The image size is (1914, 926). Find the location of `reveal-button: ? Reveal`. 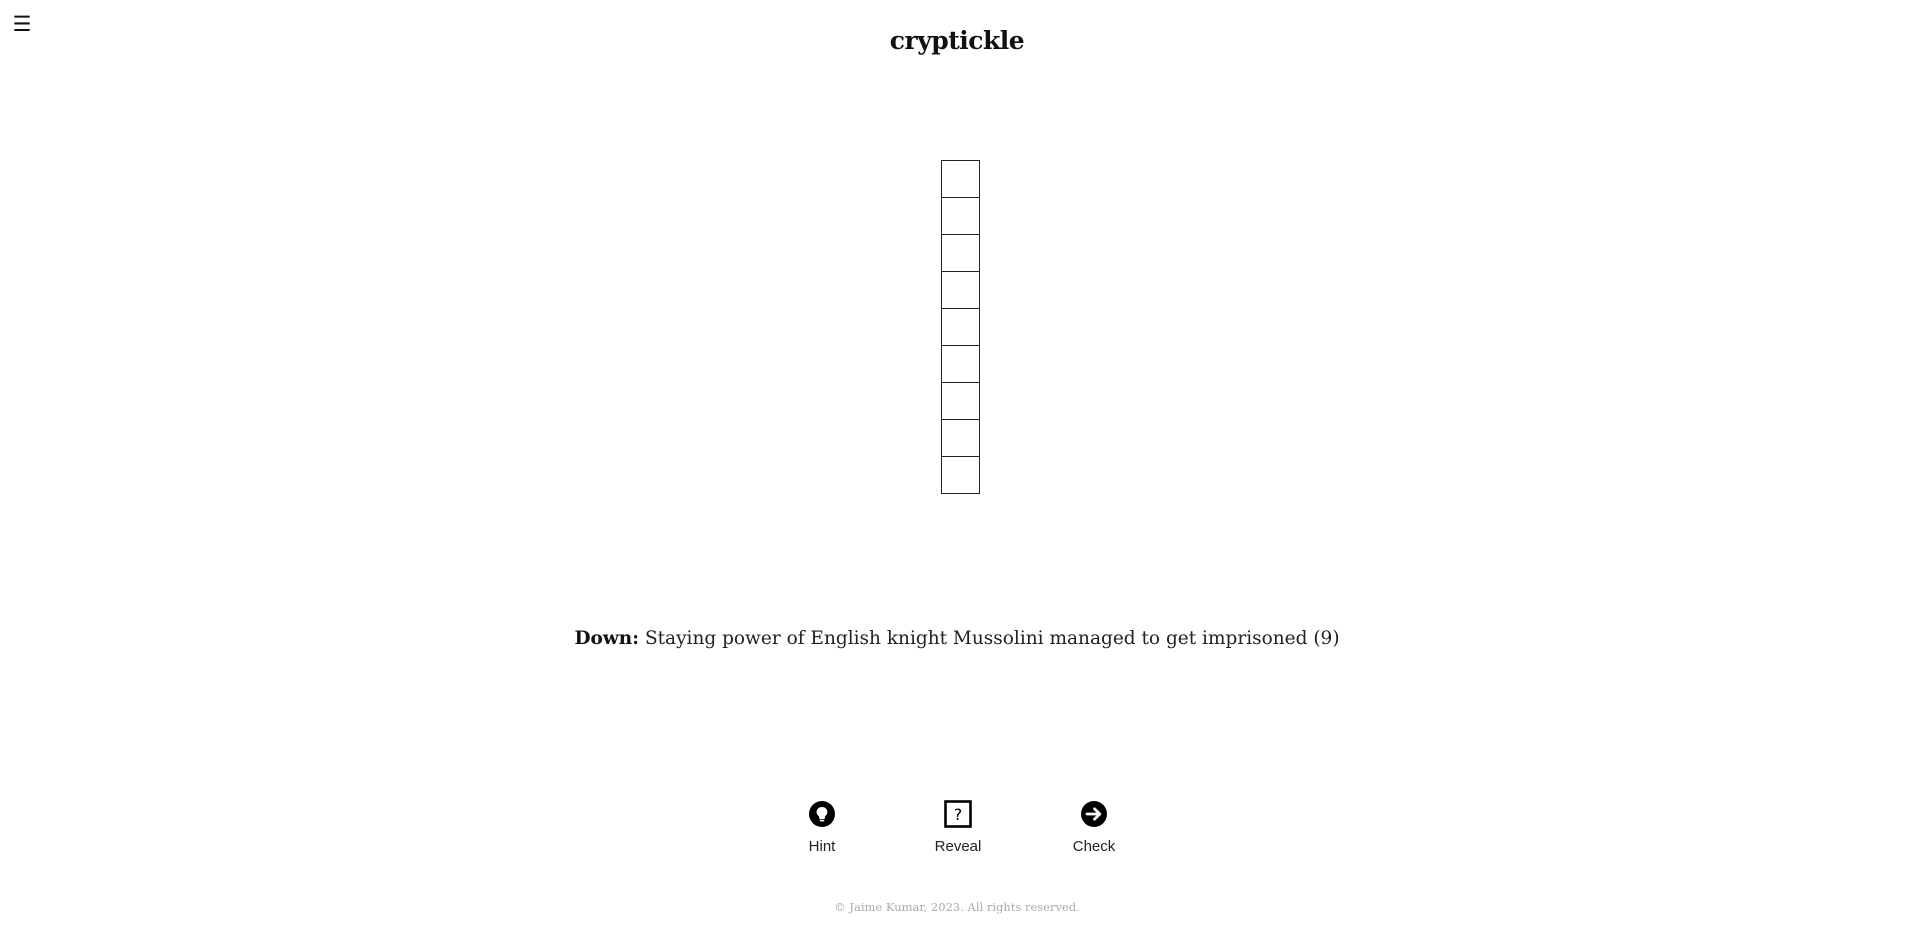

reveal-button: ? Reveal is located at coordinates (958, 827).